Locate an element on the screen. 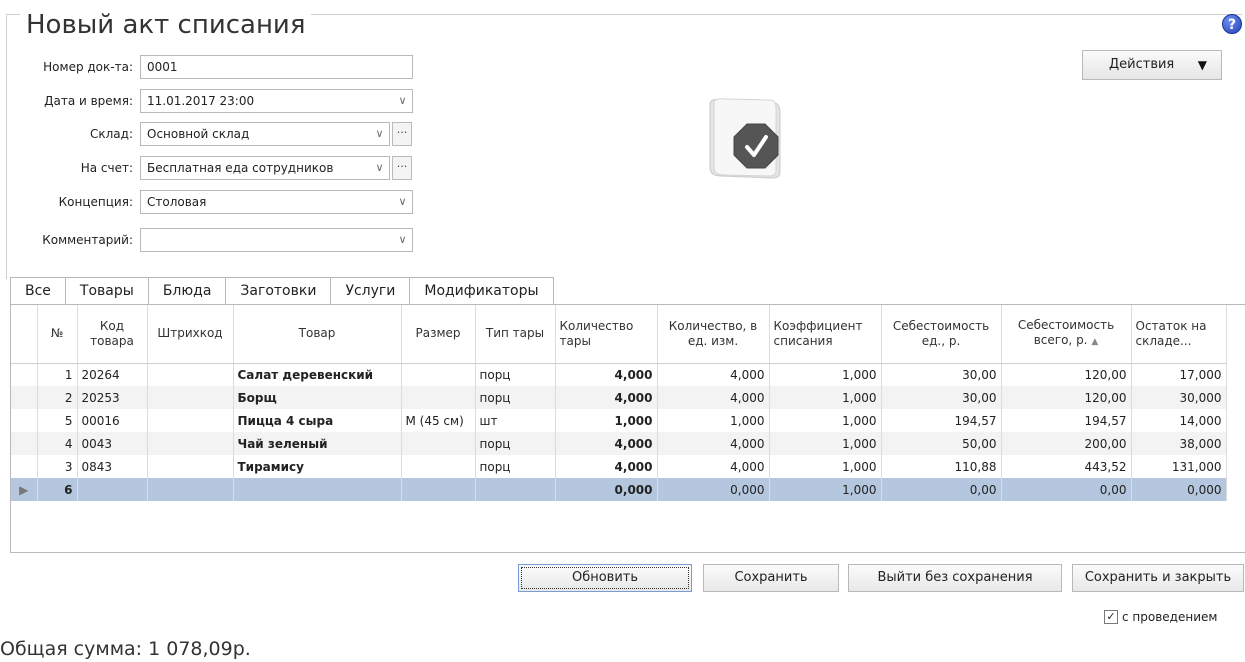 Image resolution: width=1245 pixels, height=662 pixels. unit-quantity: 1,000 is located at coordinates (713, 420).